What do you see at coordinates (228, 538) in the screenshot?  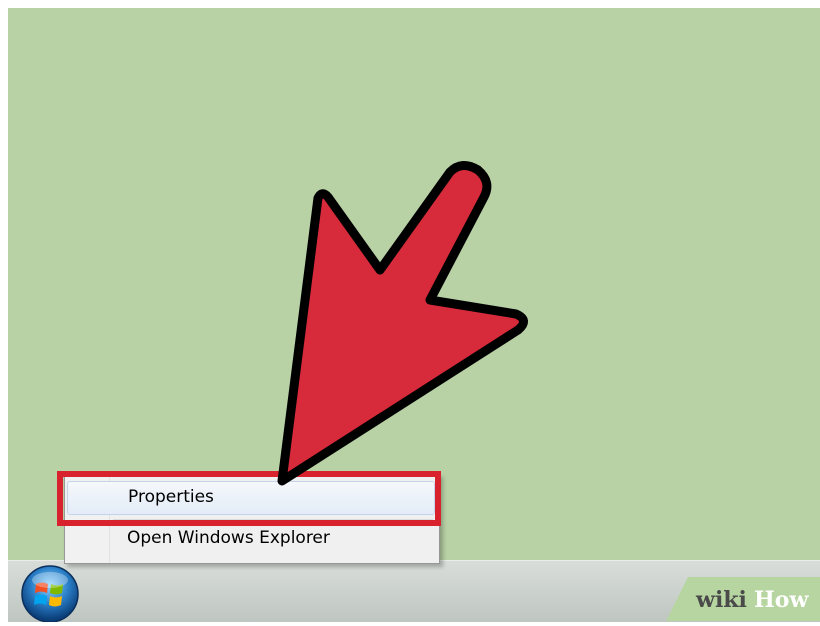 I see `menu-item-label: Open Windows Explorer` at bounding box center [228, 538].